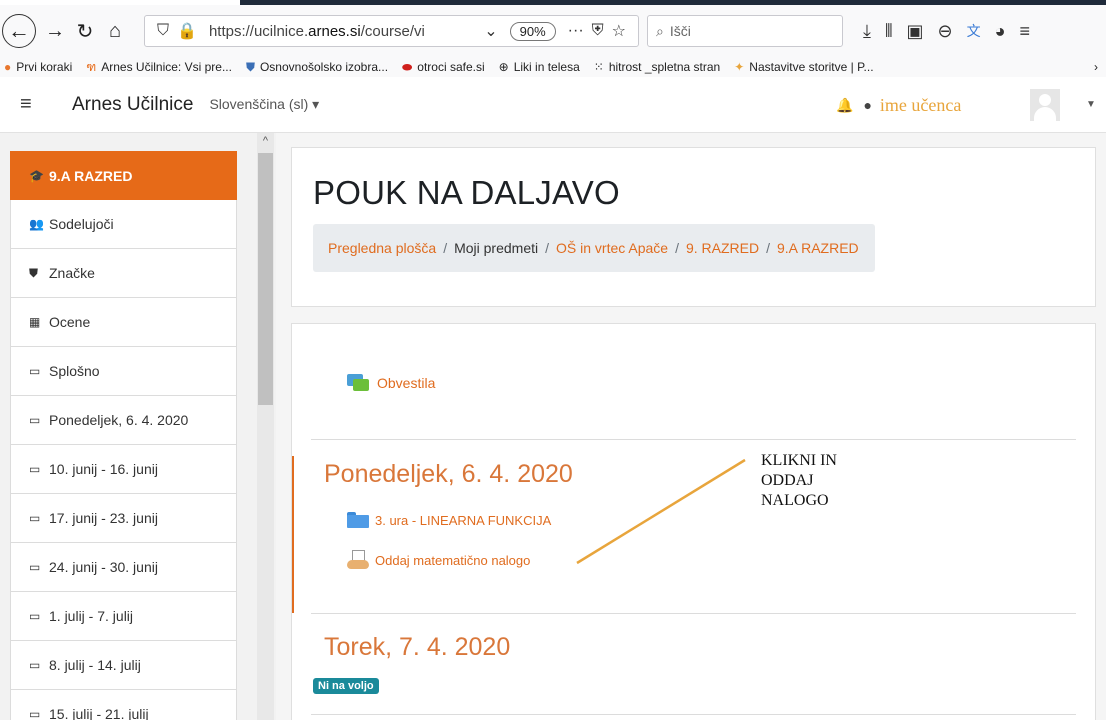 Image resolution: width=1106 pixels, height=720 pixels. I want to click on back-icon: ←, so click(19, 31).